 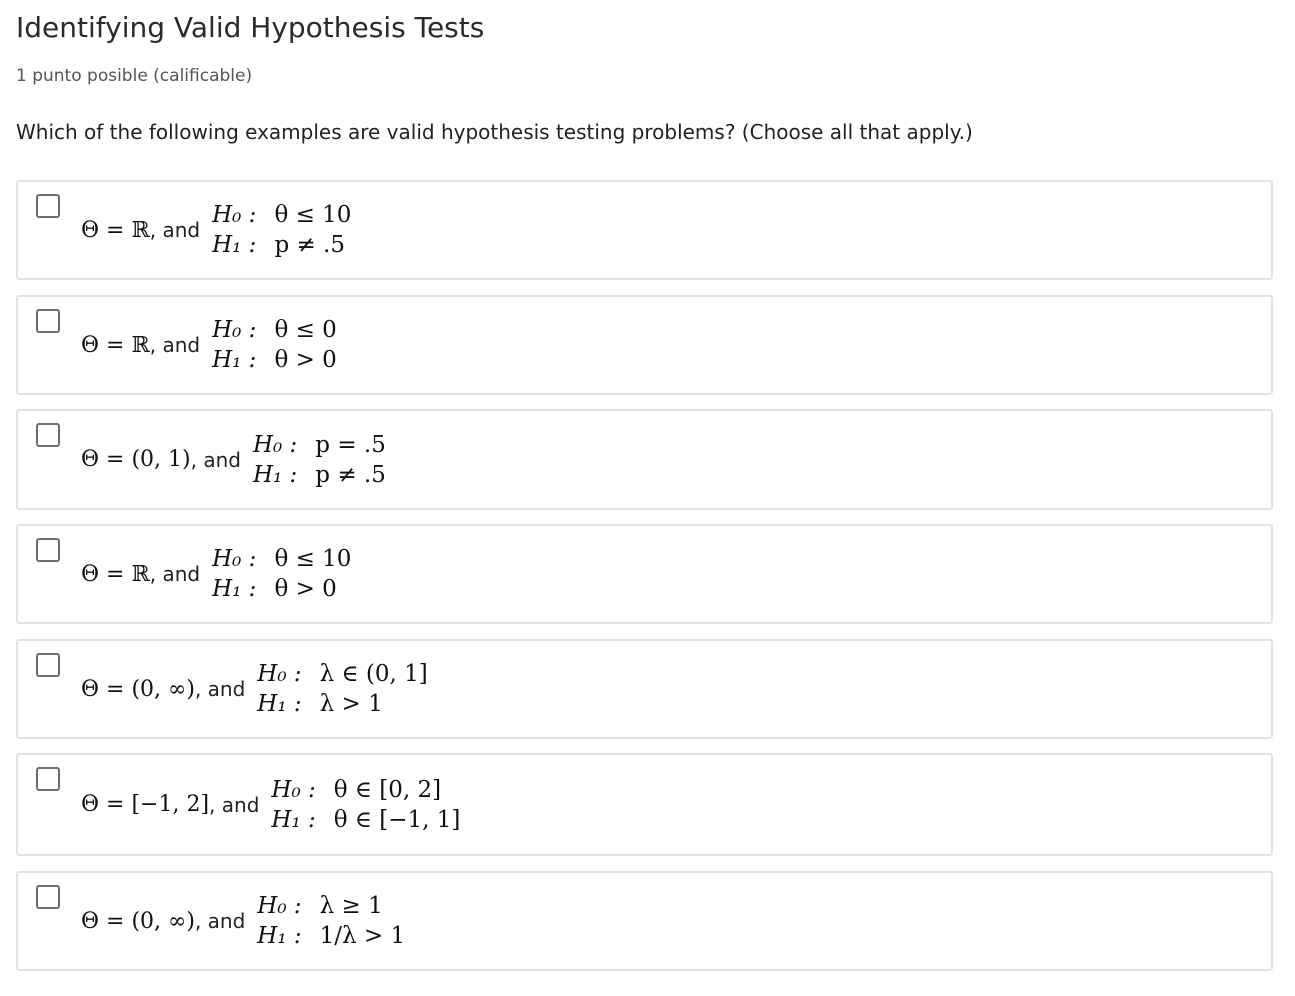 I want to click on choice-label-4: Θ = ℝ , and H₀ : θ ≤ 10 H₁ : θ > 0, so click(x=216, y=574).